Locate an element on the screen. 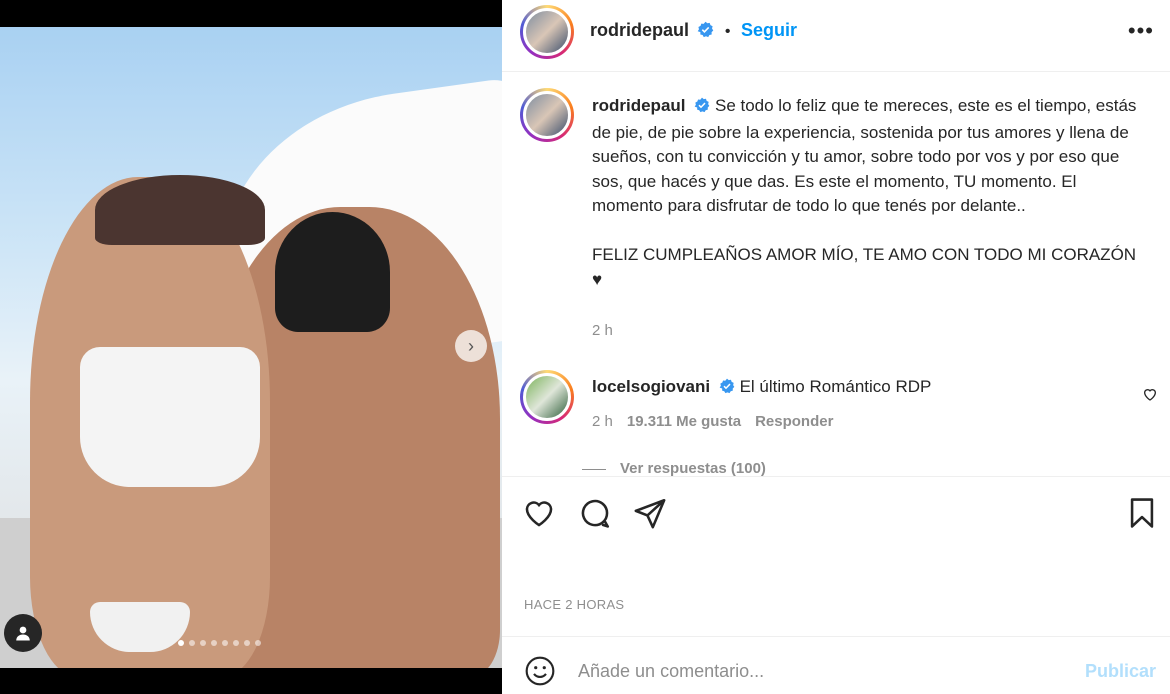 The height and width of the screenshot is (694, 1170). comment-like-icon is located at coordinates (1150, 396).